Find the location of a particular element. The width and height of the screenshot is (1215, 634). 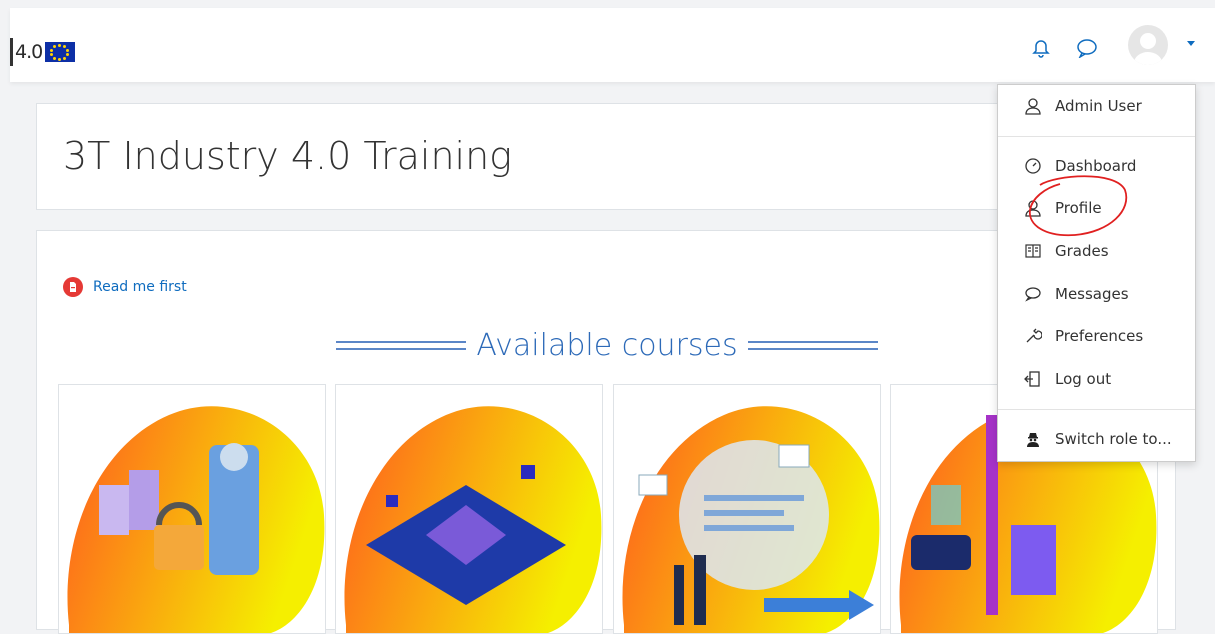

menu-item-label: Log out is located at coordinates (1083, 379).